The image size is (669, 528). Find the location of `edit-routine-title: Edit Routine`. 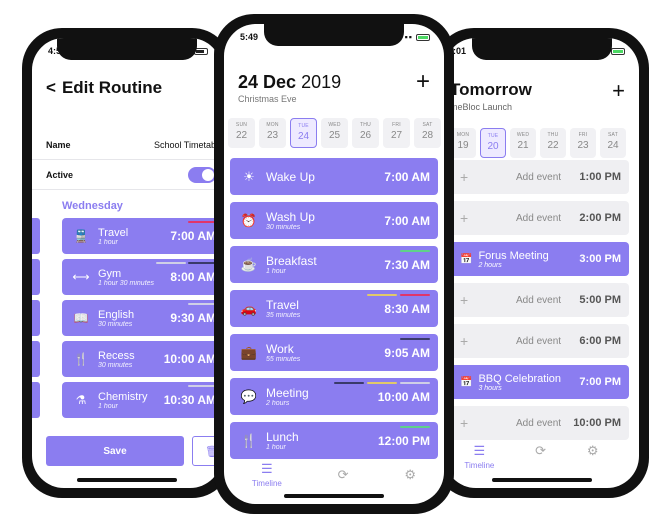

edit-routine-title: Edit Routine is located at coordinates (112, 87).